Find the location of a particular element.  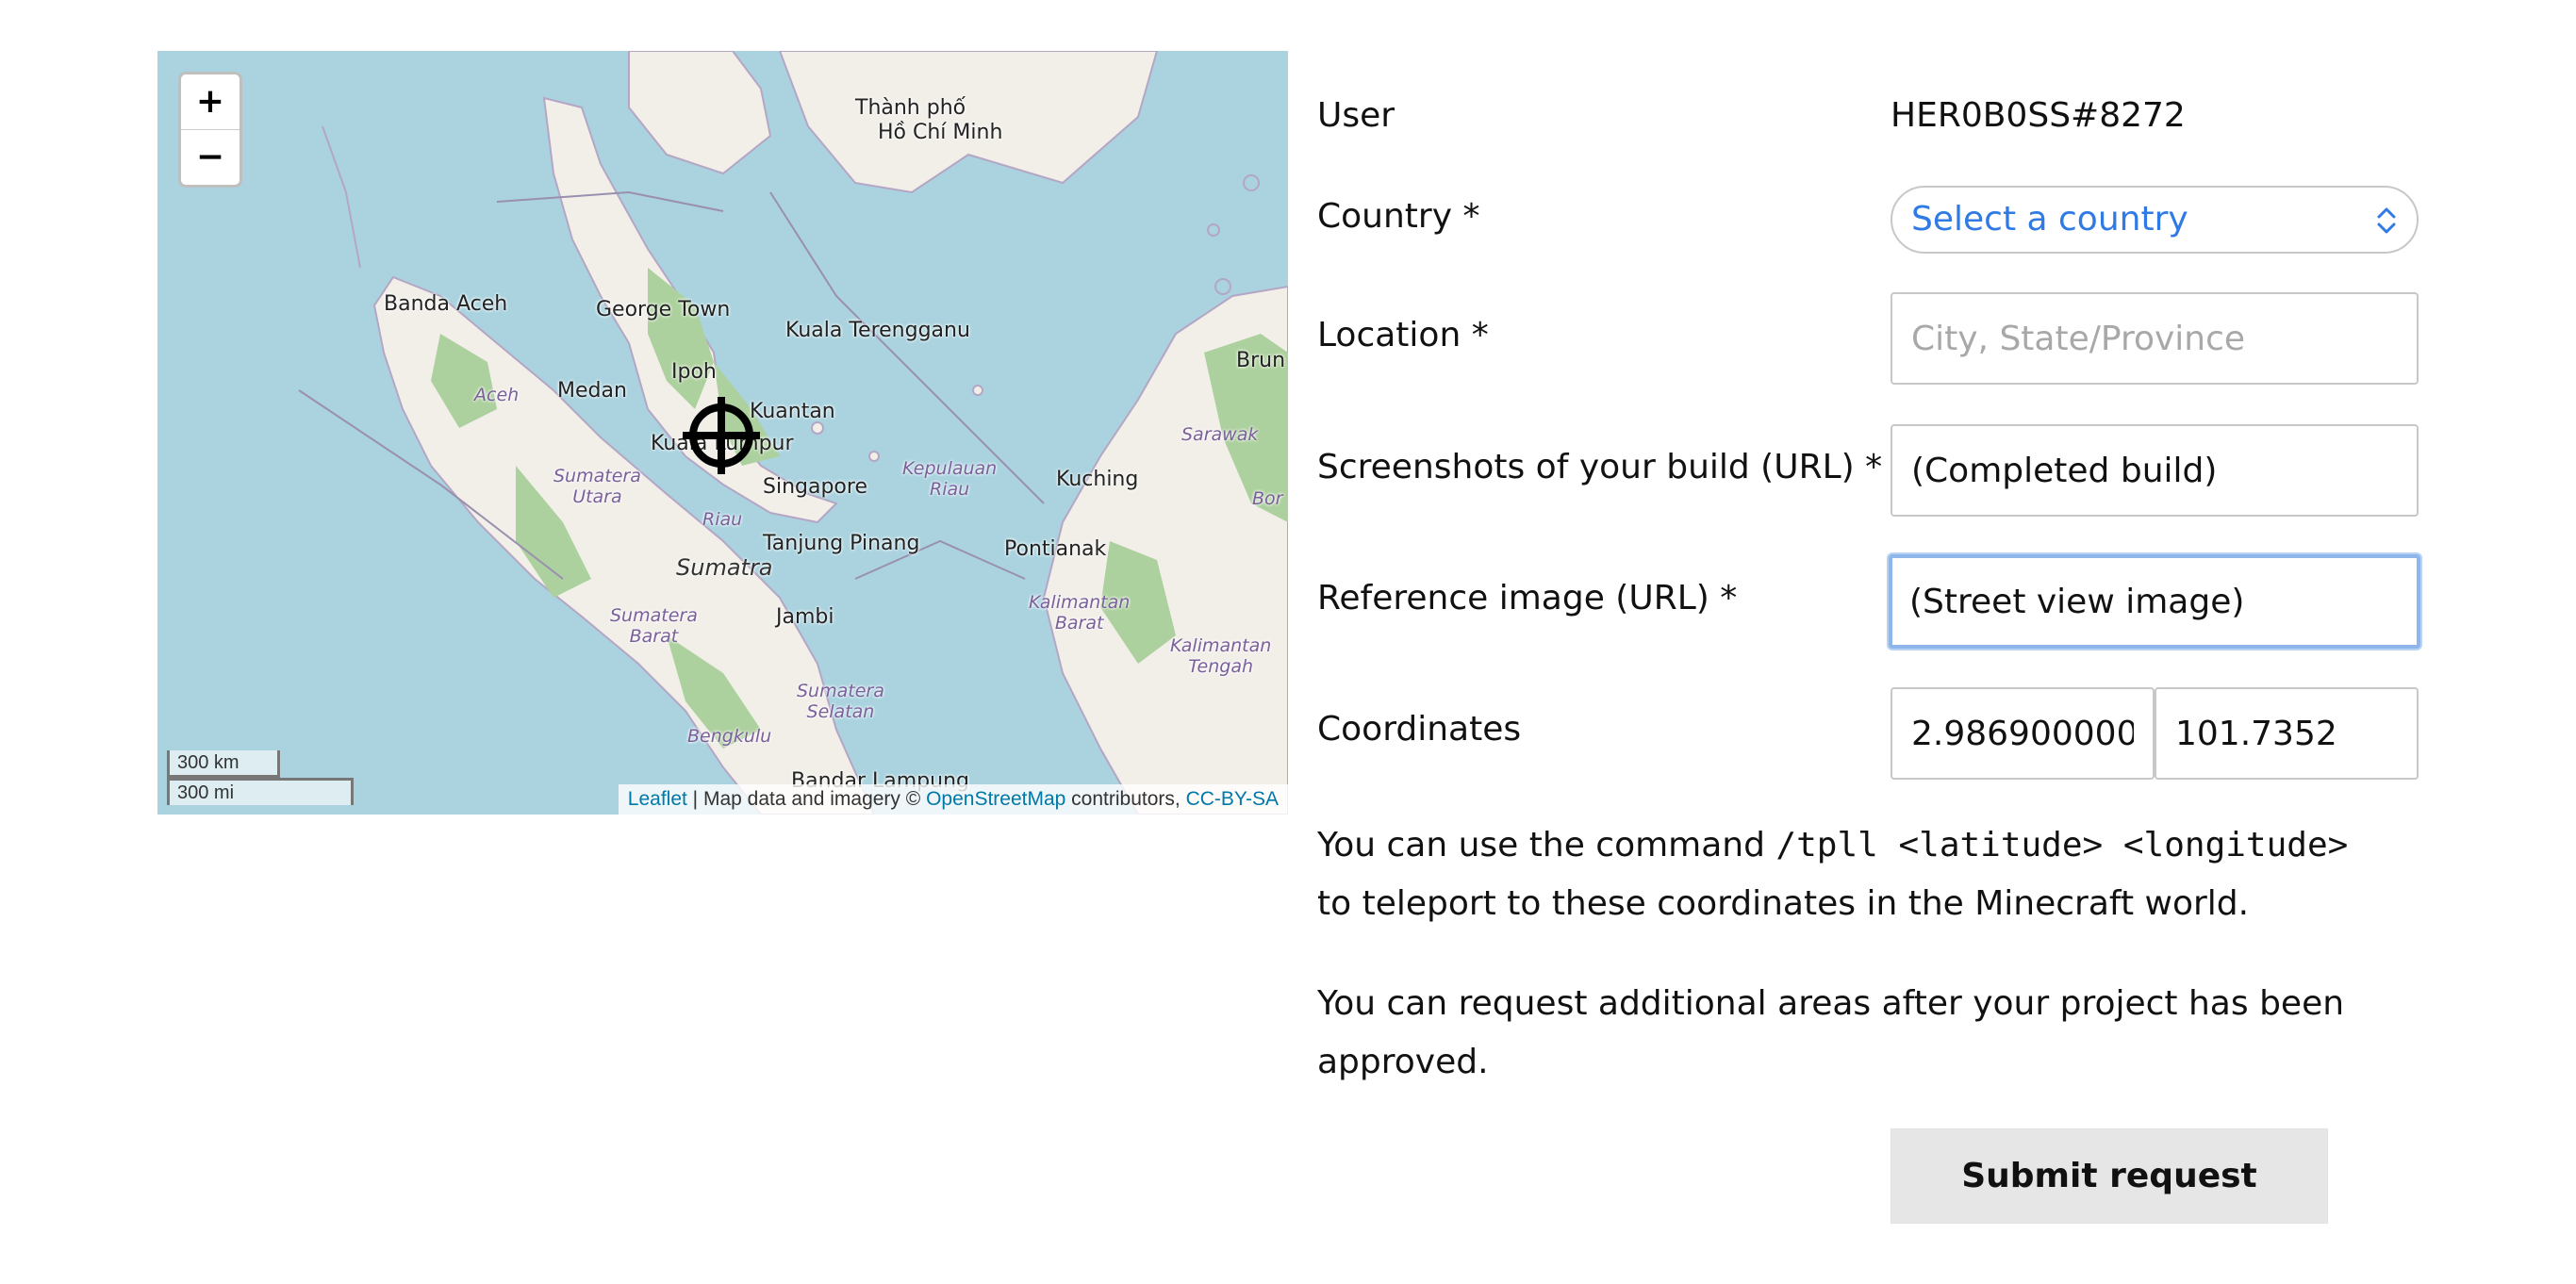

map-label-ho-chi-minh: Hồ Chí Minh is located at coordinates (940, 133).